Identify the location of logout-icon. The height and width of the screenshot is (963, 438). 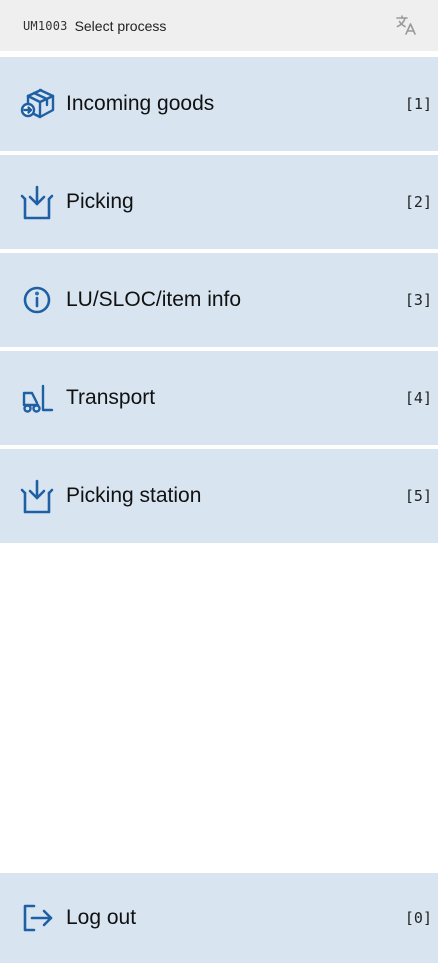
(38, 919).